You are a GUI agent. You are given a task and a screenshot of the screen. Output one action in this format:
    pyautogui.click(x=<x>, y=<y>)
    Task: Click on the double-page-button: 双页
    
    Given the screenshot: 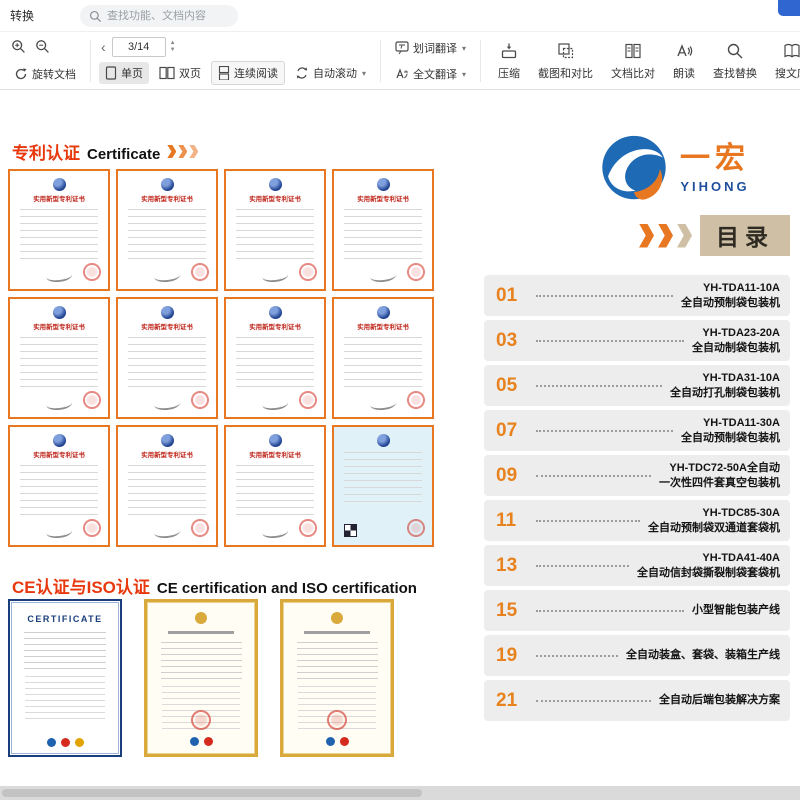 What is the action you would take?
    pyautogui.click(x=180, y=73)
    